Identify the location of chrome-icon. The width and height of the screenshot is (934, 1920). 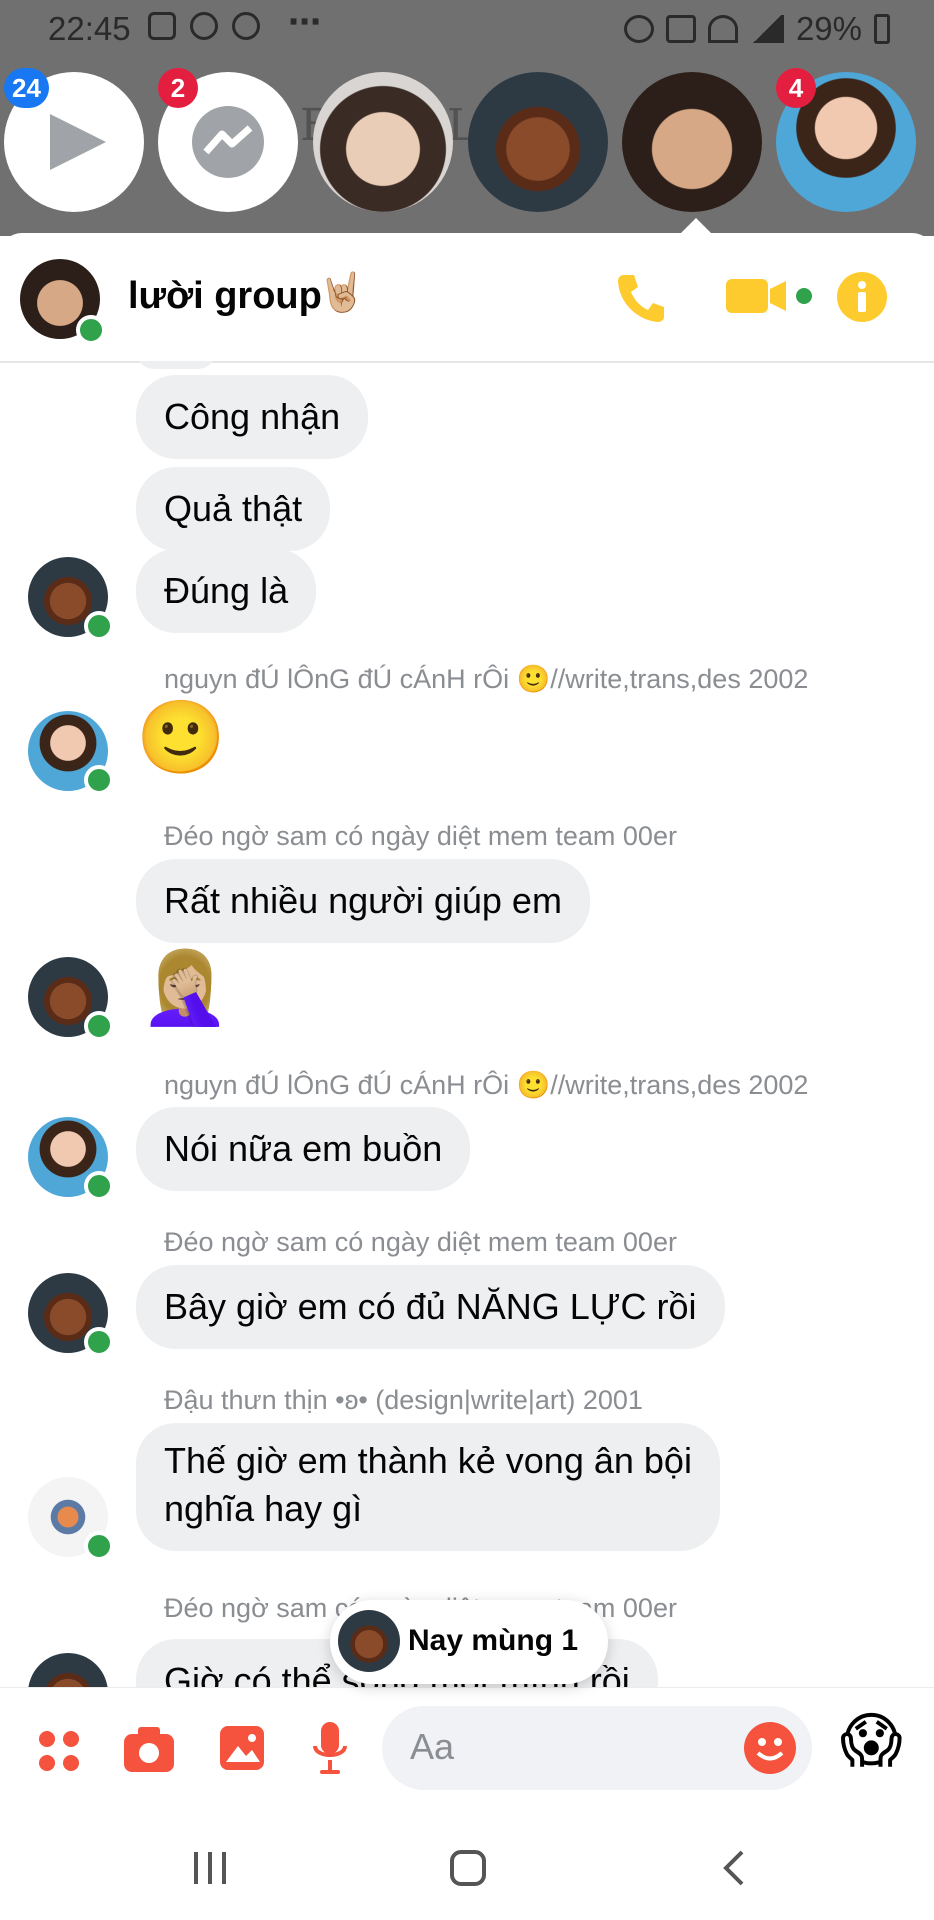
(246, 26).